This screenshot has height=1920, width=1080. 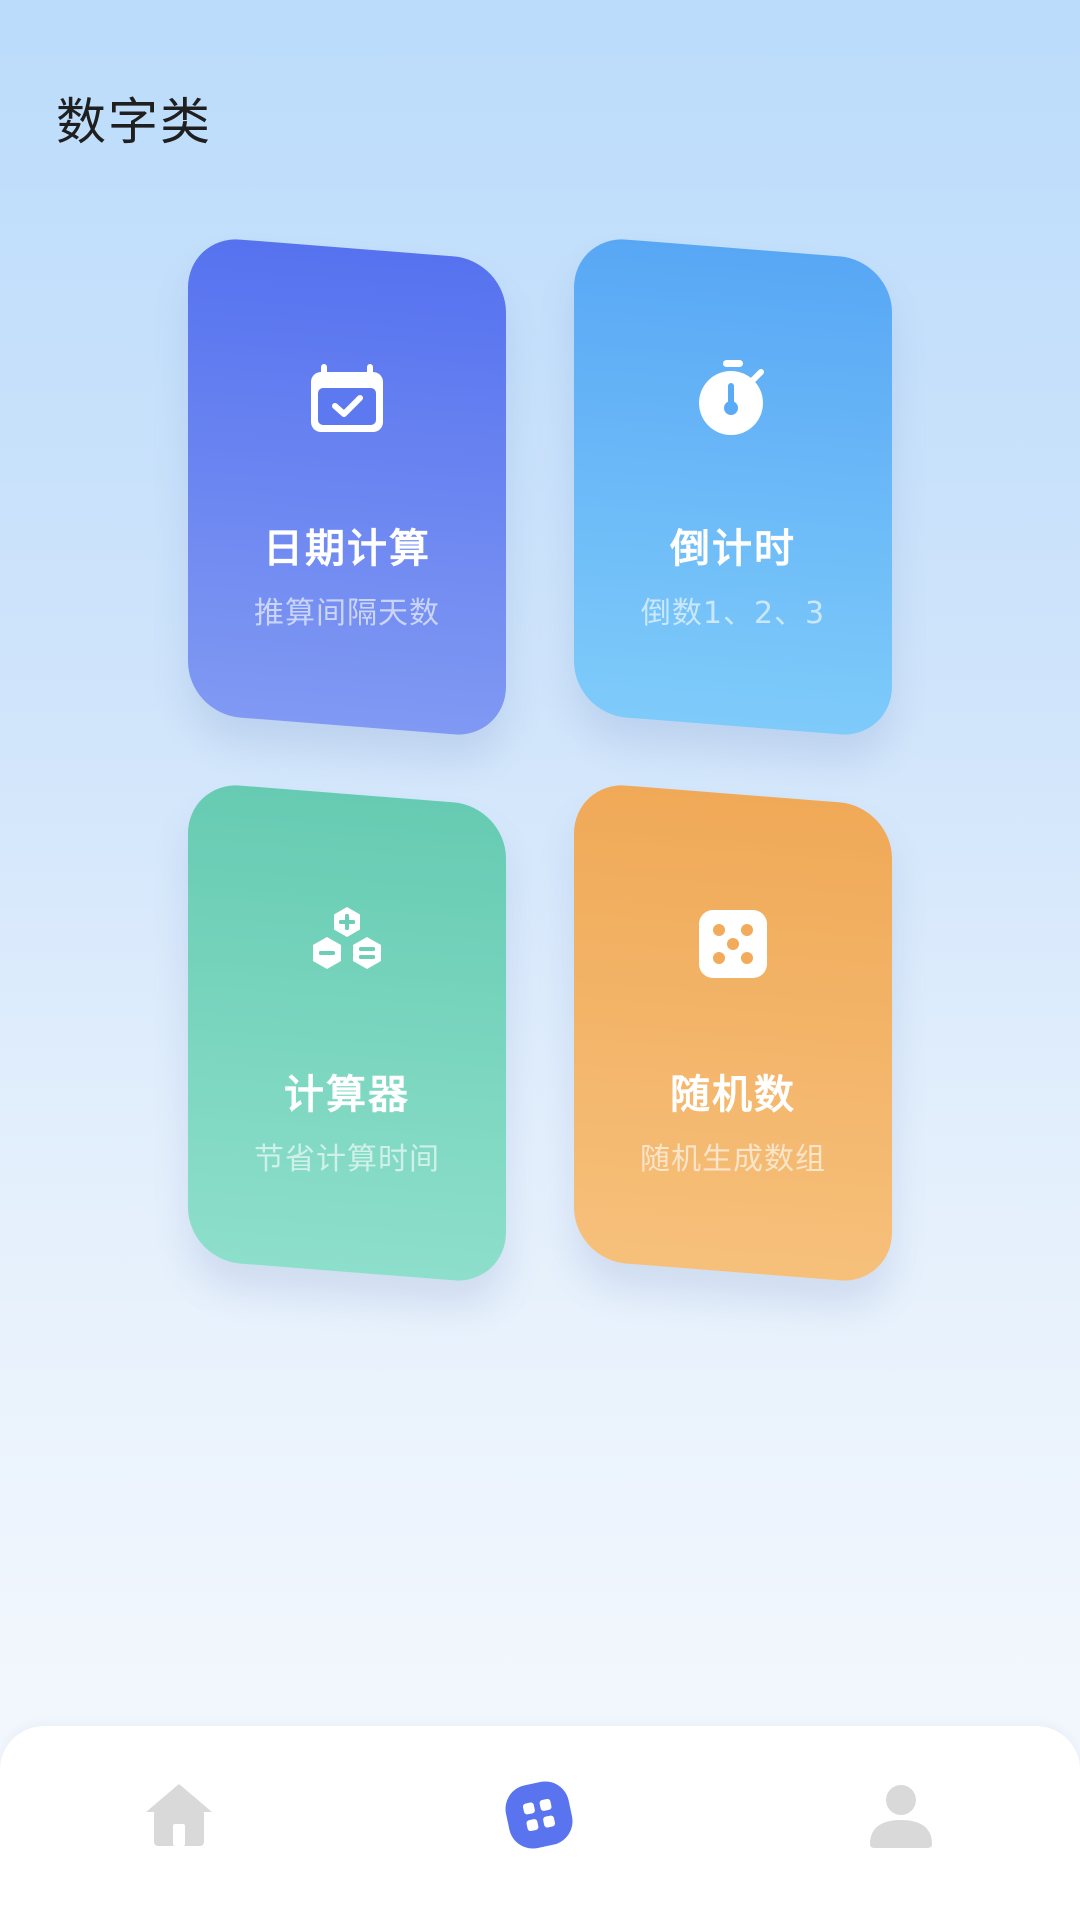 What do you see at coordinates (733, 1159) in the screenshot?
I see `card-subtitle: 随机生成数组` at bounding box center [733, 1159].